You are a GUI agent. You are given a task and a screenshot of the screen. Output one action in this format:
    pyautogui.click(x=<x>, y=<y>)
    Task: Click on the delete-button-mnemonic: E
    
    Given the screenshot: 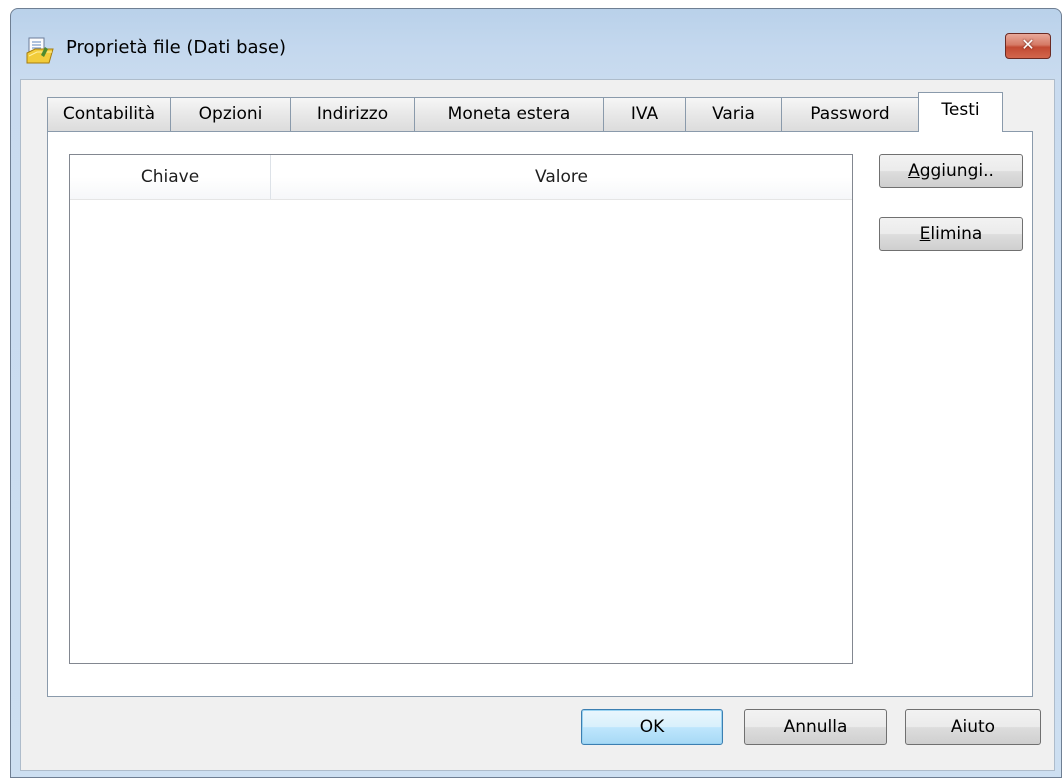 What is the action you would take?
    pyautogui.click(x=925, y=234)
    